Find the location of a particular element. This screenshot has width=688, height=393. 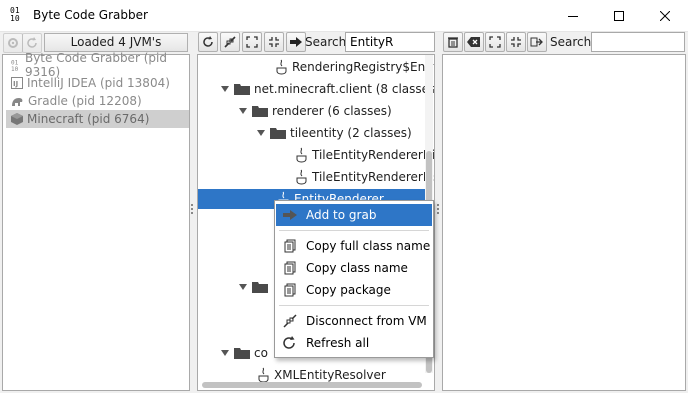

collapse-all-right-button is located at coordinates (516, 42).